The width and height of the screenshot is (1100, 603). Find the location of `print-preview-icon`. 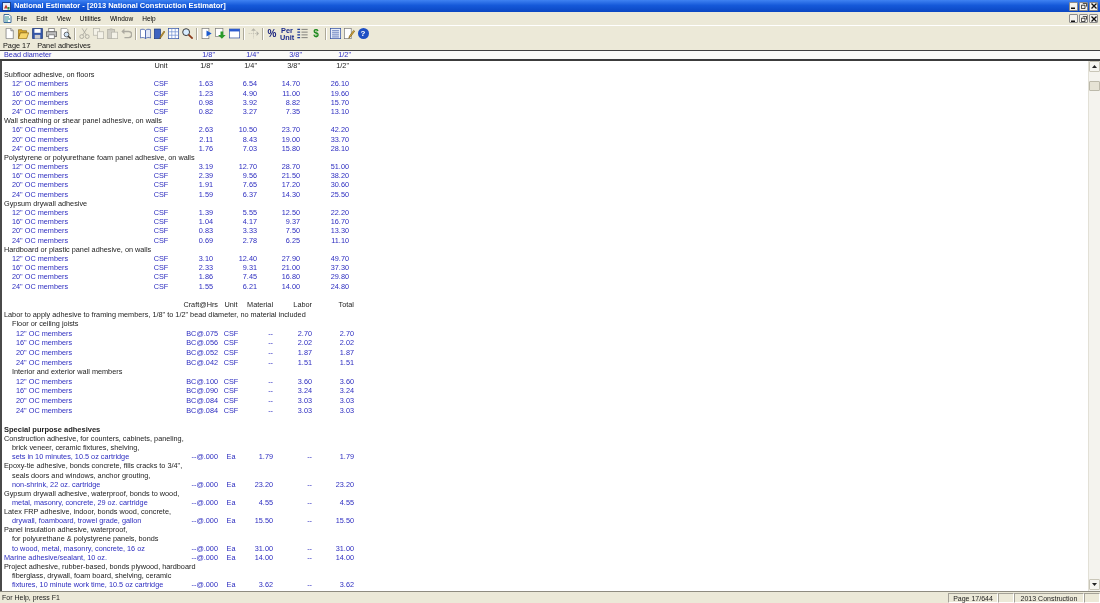

print-preview-icon is located at coordinates (65, 33).